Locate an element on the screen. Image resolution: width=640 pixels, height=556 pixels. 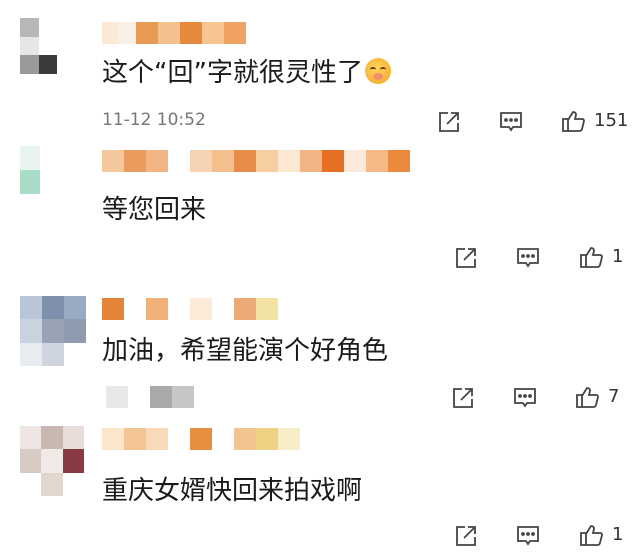
comment-actions: 7 is located at coordinates (320, 398).